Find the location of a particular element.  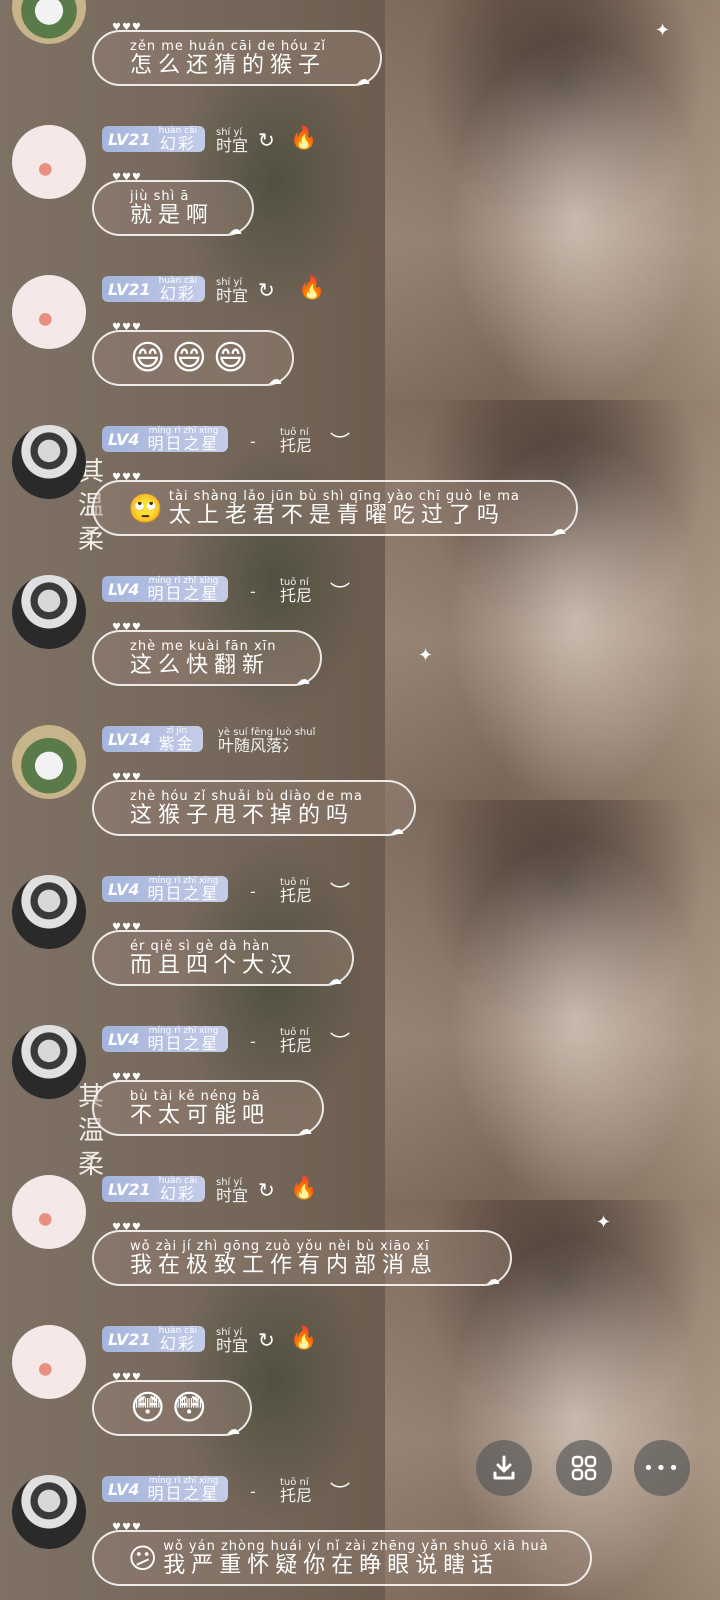

download-icon is located at coordinates (504, 1467).